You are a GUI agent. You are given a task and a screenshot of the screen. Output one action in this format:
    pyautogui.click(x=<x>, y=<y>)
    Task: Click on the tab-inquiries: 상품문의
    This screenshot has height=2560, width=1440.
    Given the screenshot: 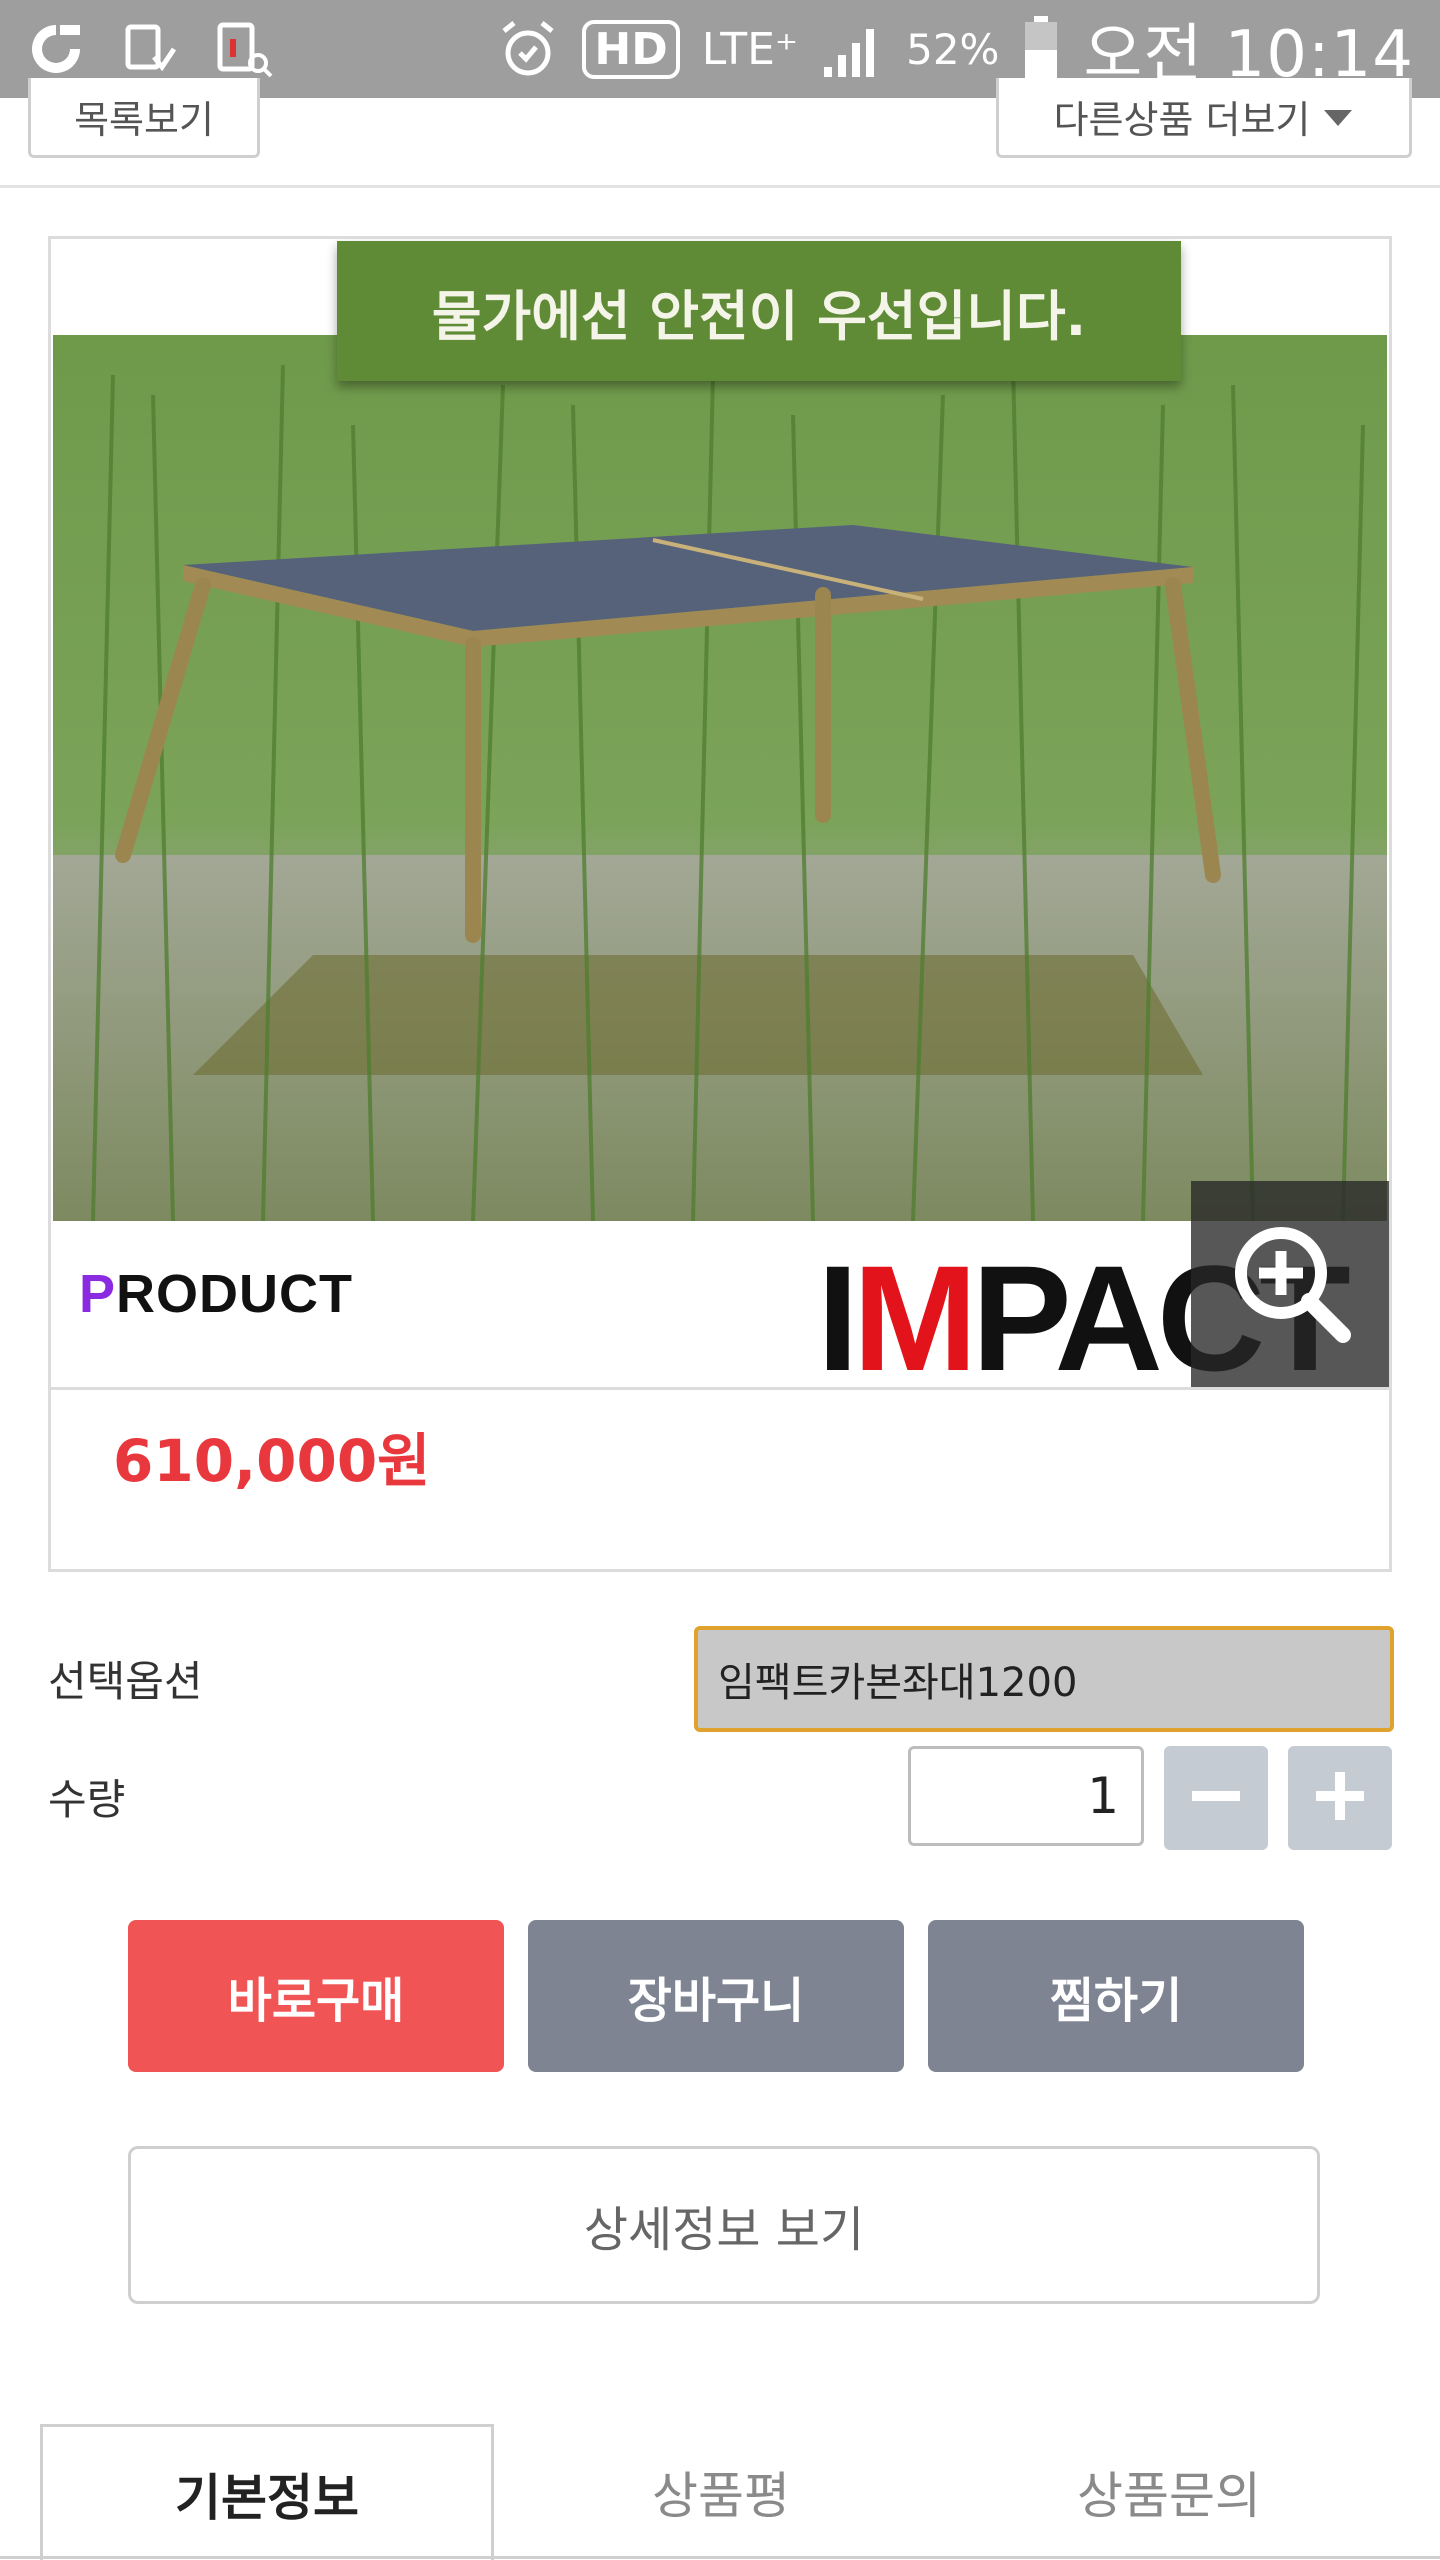 What is the action you would take?
    pyautogui.click(x=1169, y=2492)
    